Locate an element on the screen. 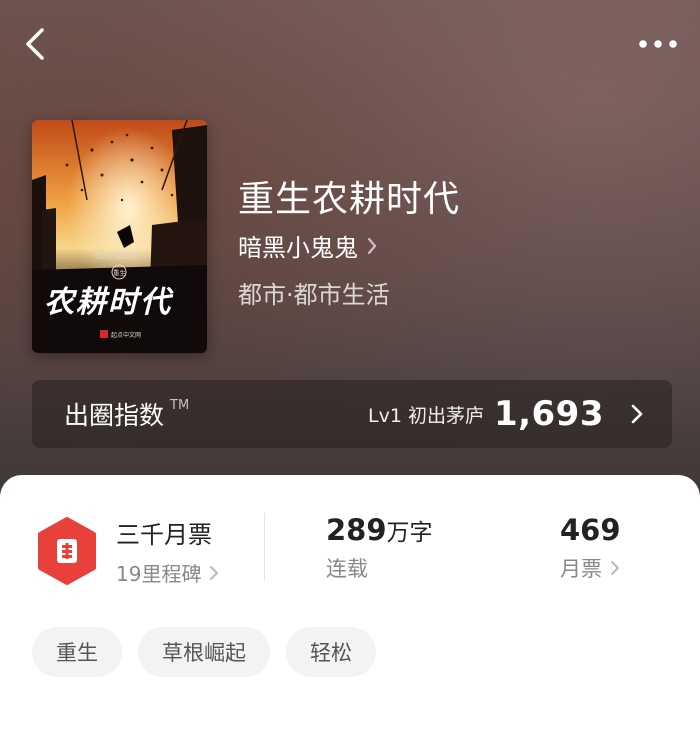  ticket-title: 三千月票 is located at coordinates (164, 535).